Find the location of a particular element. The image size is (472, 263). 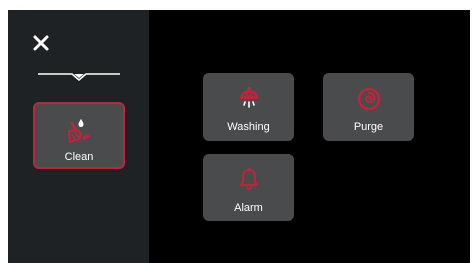

alarm-bell-icon is located at coordinates (248, 179).